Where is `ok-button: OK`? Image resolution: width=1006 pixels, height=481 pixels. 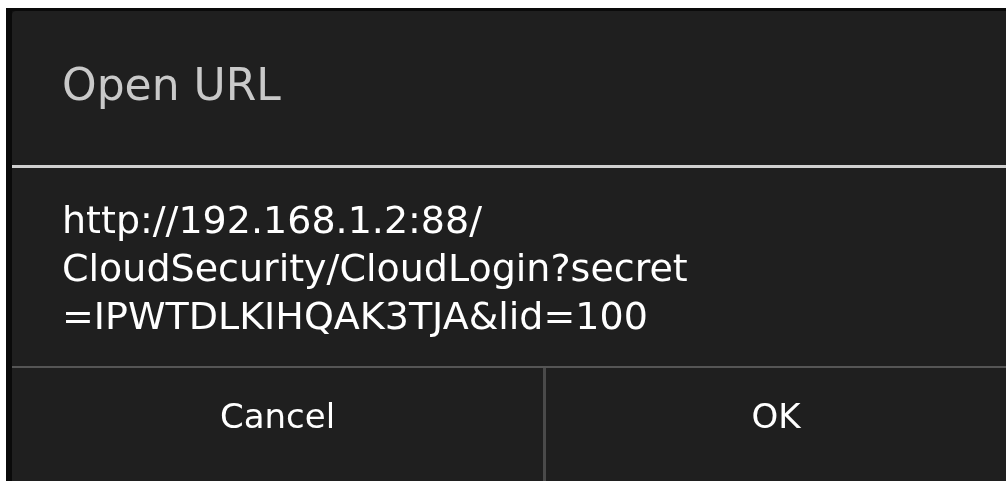 ok-button: OK is located at coordinates (774, 424).